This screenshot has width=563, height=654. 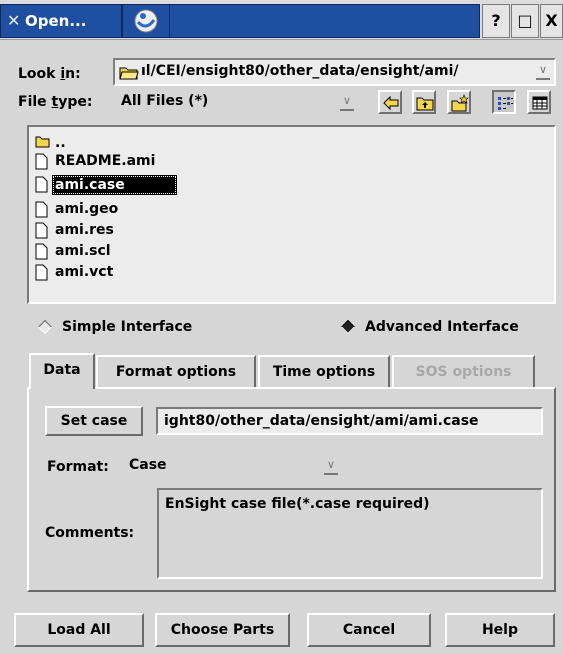 What do you see at coordinates (62, 371) in the screenshot?
I see `tab-data: Data` at bounding box center [62, 371].